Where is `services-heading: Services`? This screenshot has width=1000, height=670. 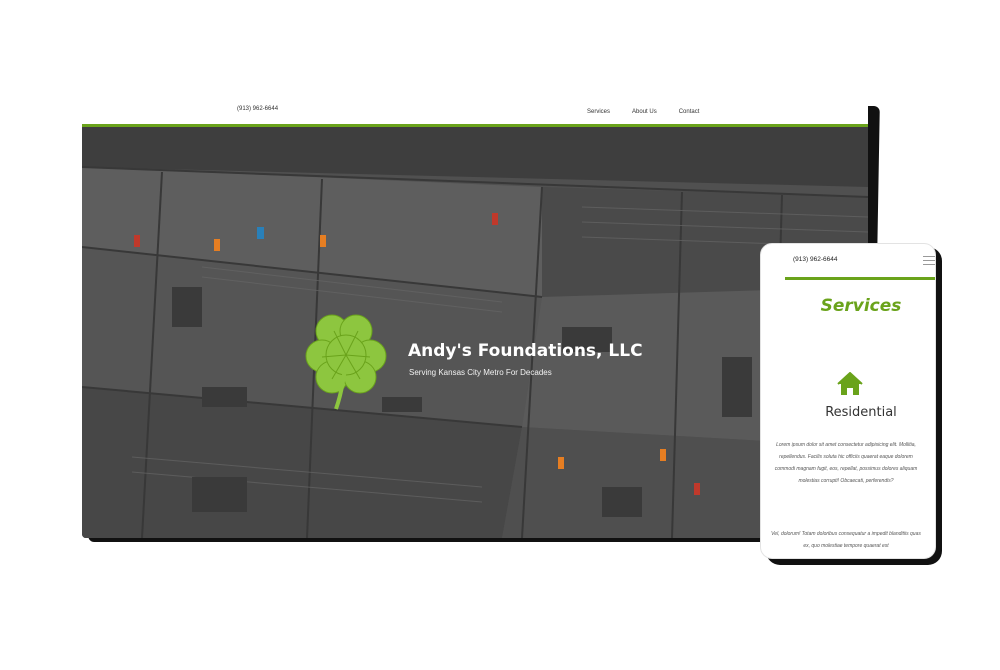 services-heading: Services is located at coordinates (861, 306).